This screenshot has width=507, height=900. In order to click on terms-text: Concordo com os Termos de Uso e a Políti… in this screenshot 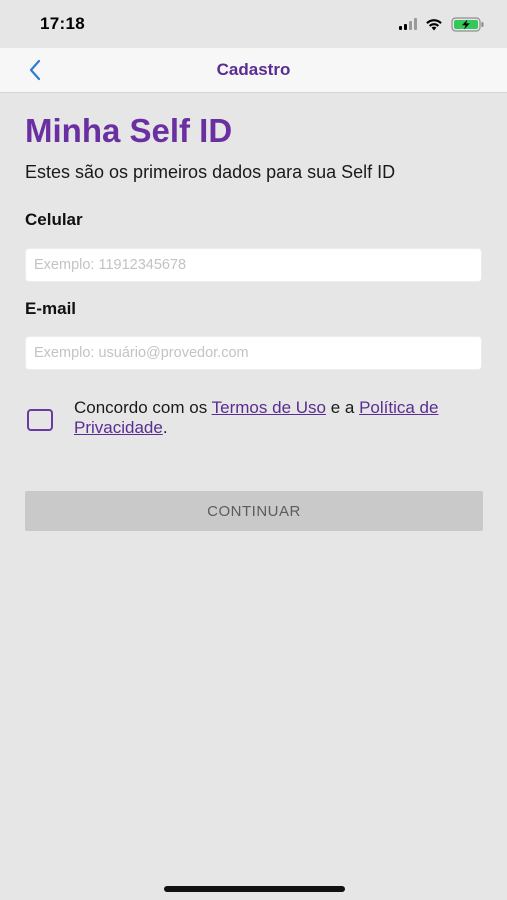, I will do `click(279, 418)`.